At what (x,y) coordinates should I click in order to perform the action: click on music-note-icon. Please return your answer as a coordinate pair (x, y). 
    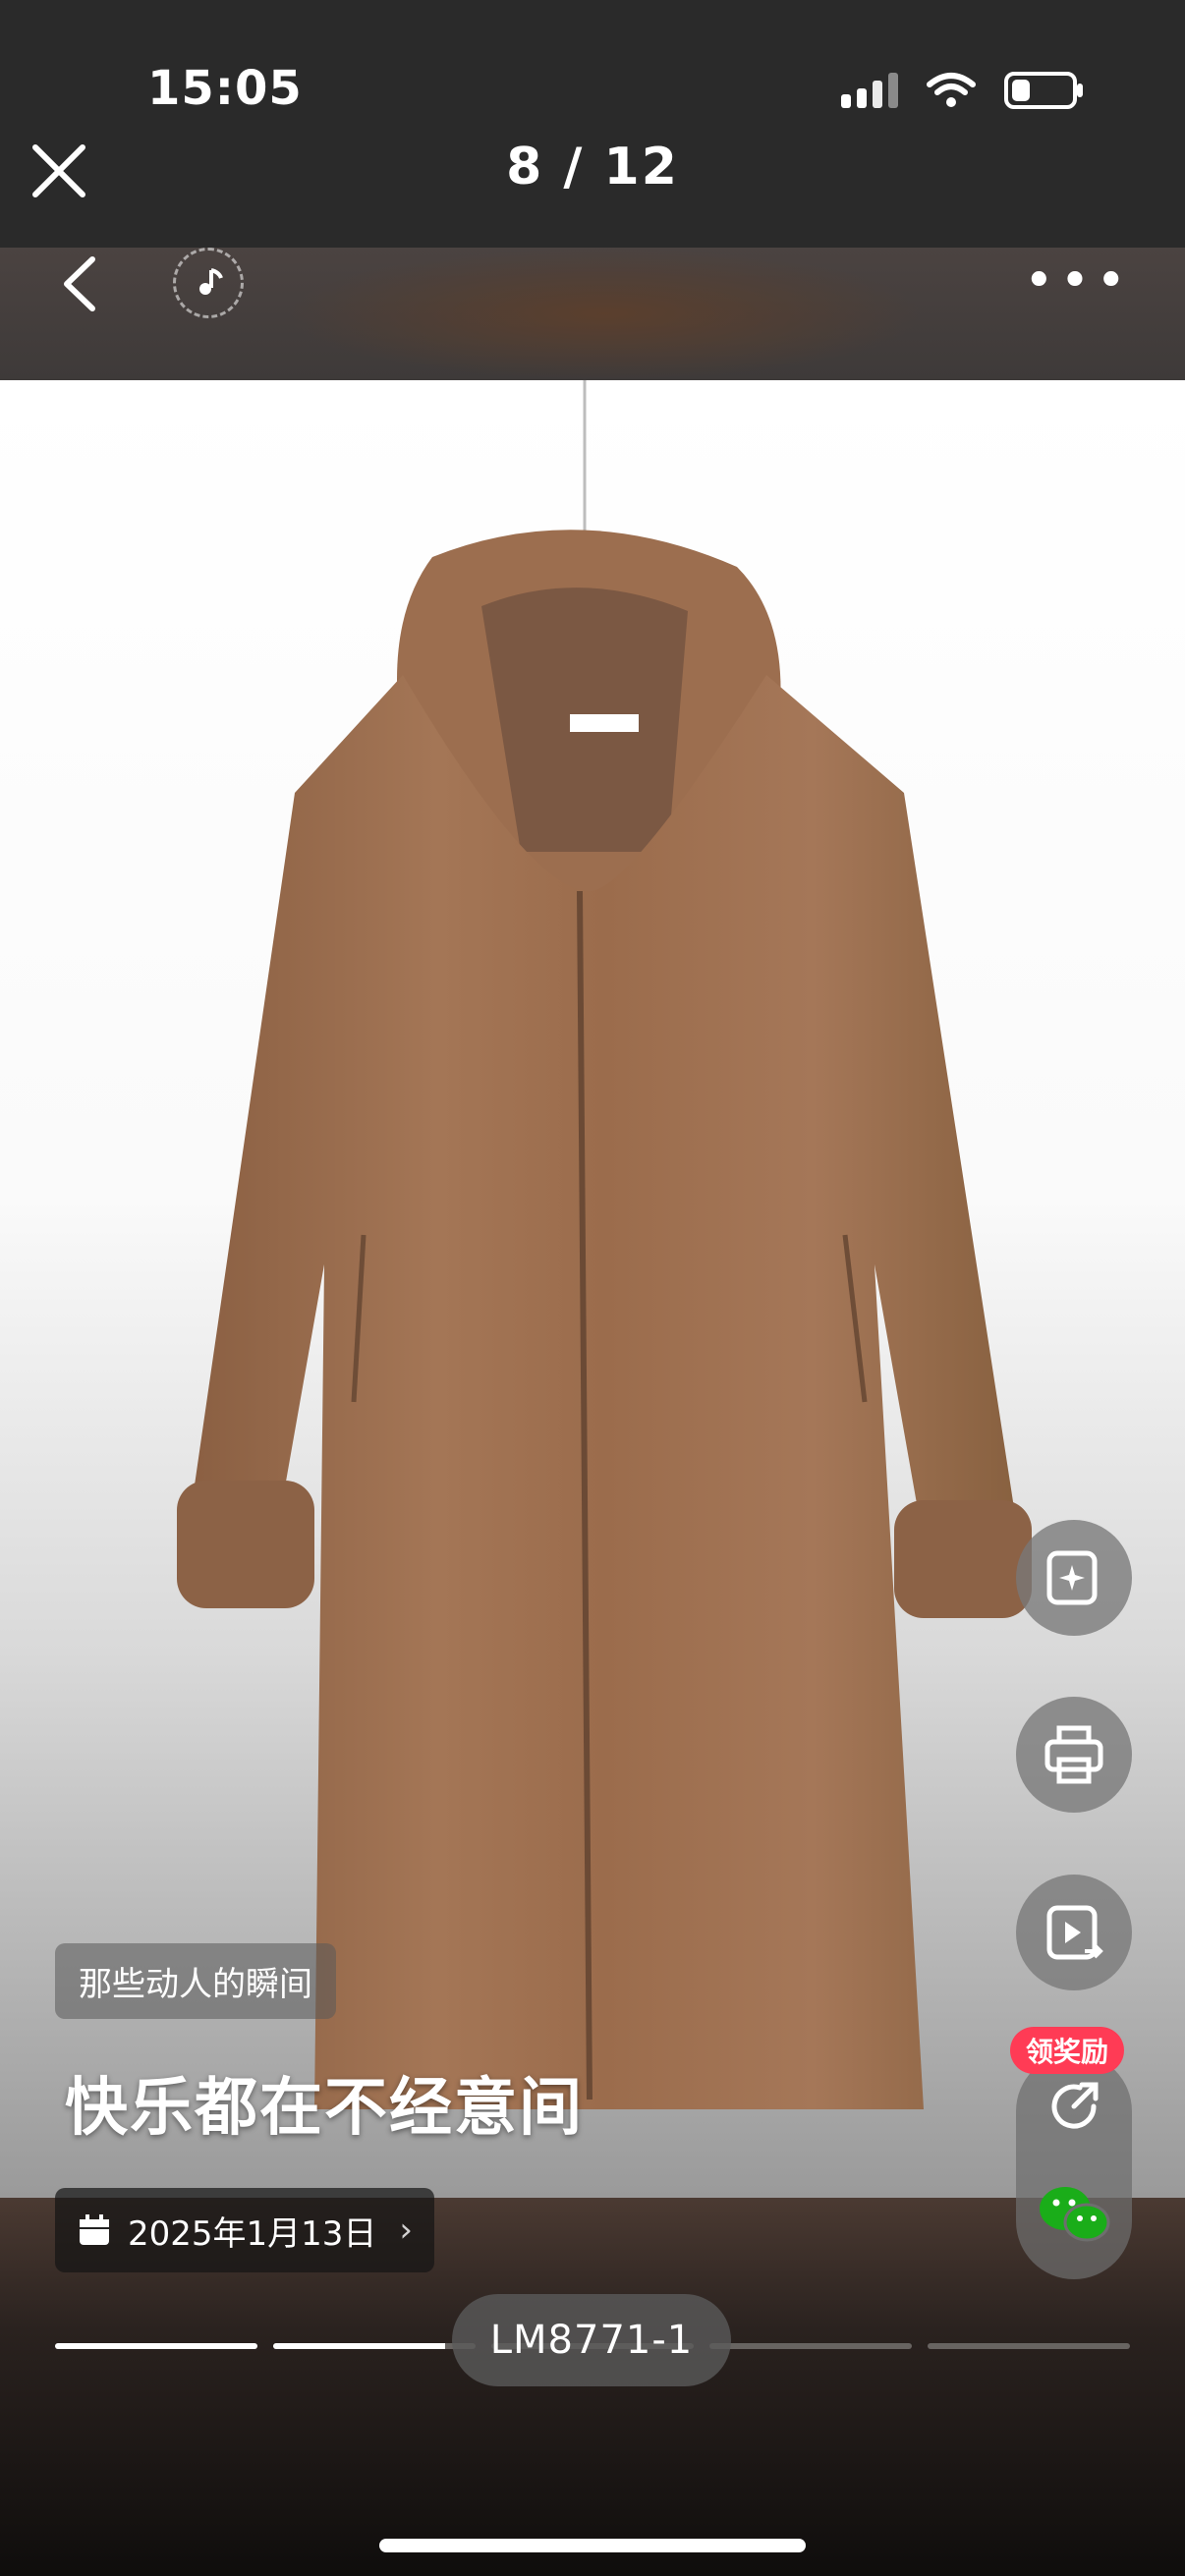
    Looking at the image, I should click on (209, 283).